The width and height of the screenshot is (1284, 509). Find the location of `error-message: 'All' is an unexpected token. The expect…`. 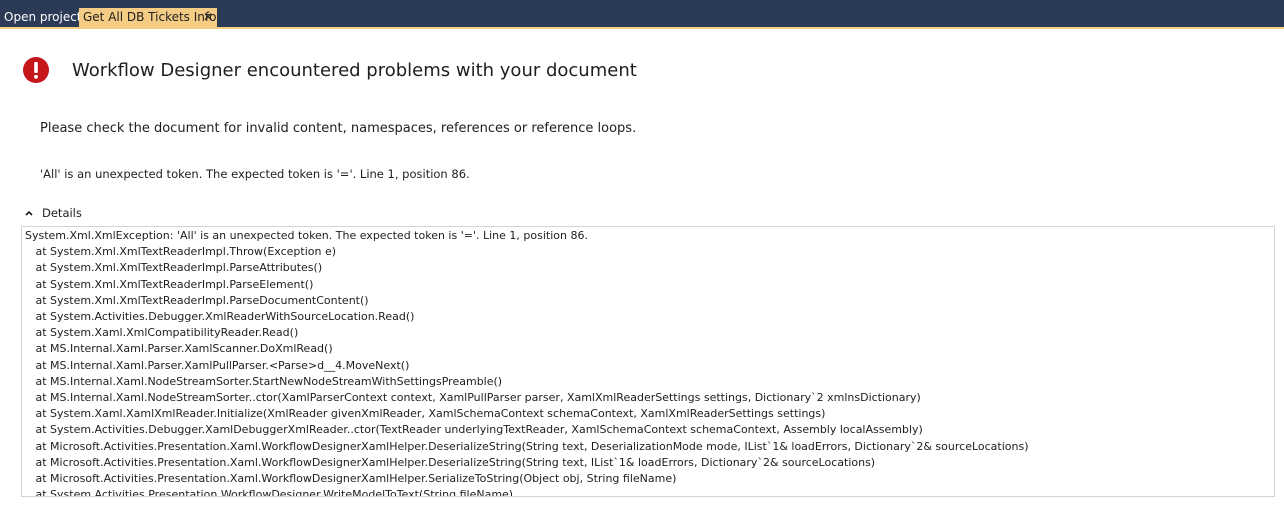

error-message: 'All' is an unexpected token. The expect… is located at coordinates (255, 174).